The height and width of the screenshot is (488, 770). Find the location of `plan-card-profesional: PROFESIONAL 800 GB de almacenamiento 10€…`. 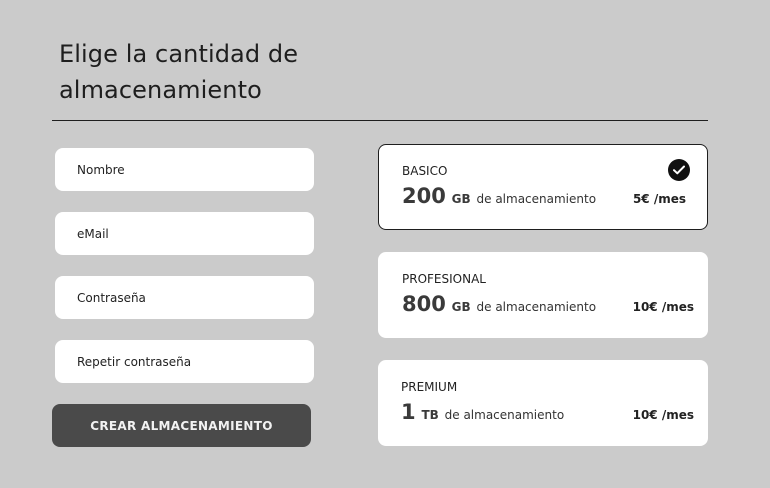

plan-card-profesional: PROFESIONAL 800 GB de almacenamiento 10€… is located at coordinates (543, 295).